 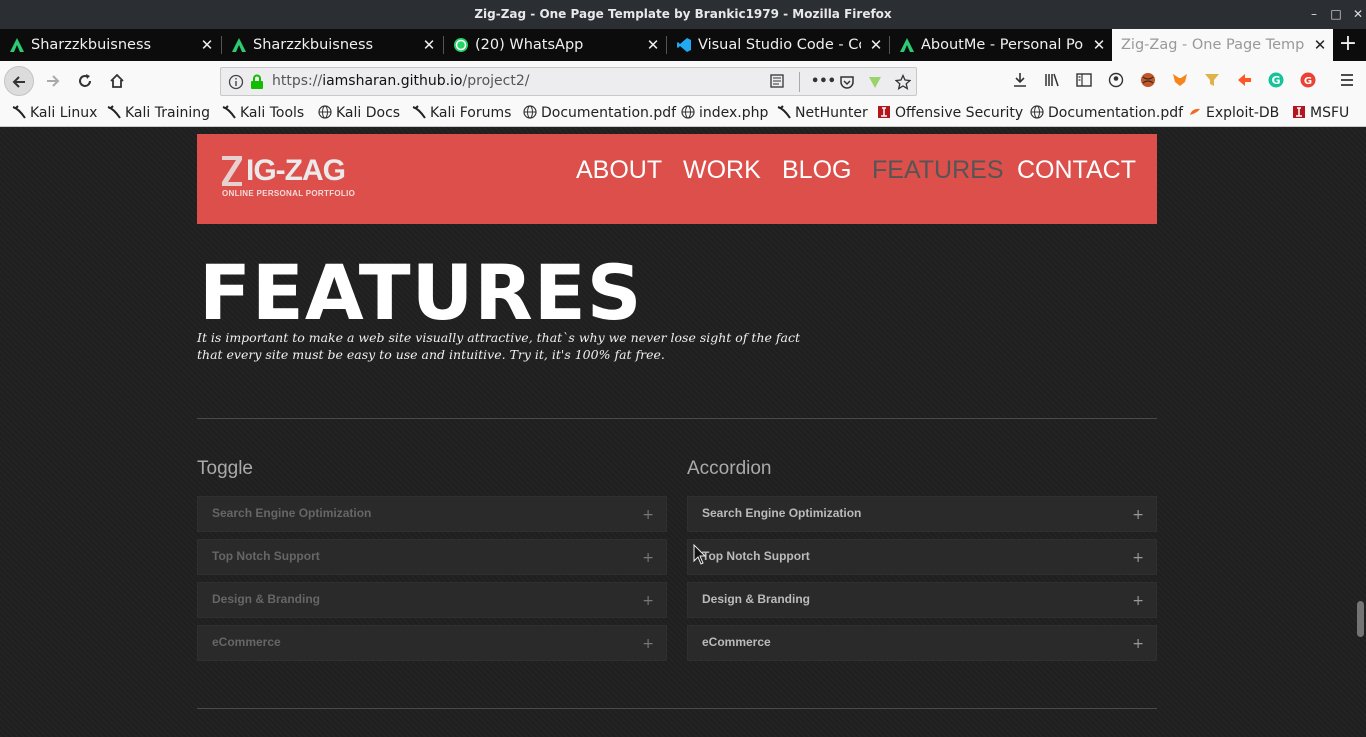 I want to click on accordion-item-label: eCommerce, so click(x=736, y=642).